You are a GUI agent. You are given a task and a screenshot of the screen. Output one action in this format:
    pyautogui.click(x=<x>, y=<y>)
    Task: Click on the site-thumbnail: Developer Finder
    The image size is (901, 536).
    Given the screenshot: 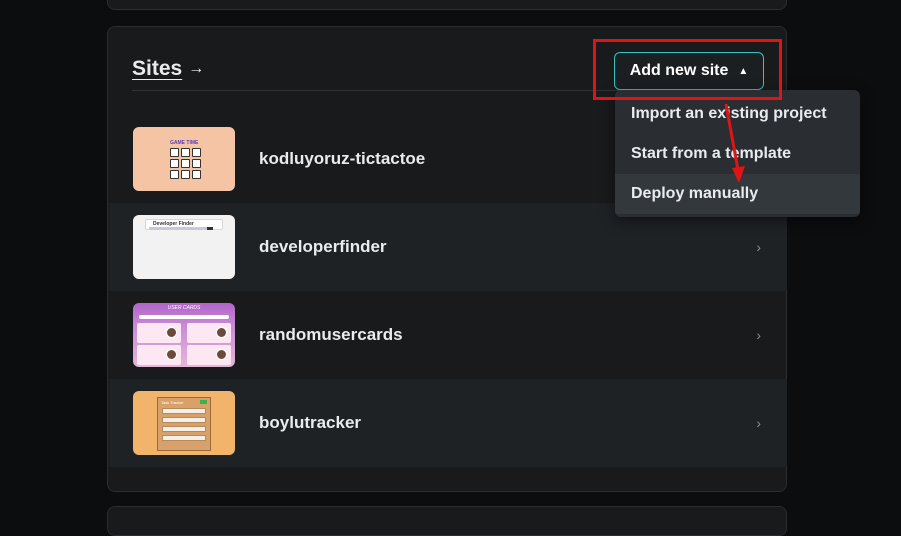 What is the action you would take?
    pyautogui.click(x=184, y=247)
    